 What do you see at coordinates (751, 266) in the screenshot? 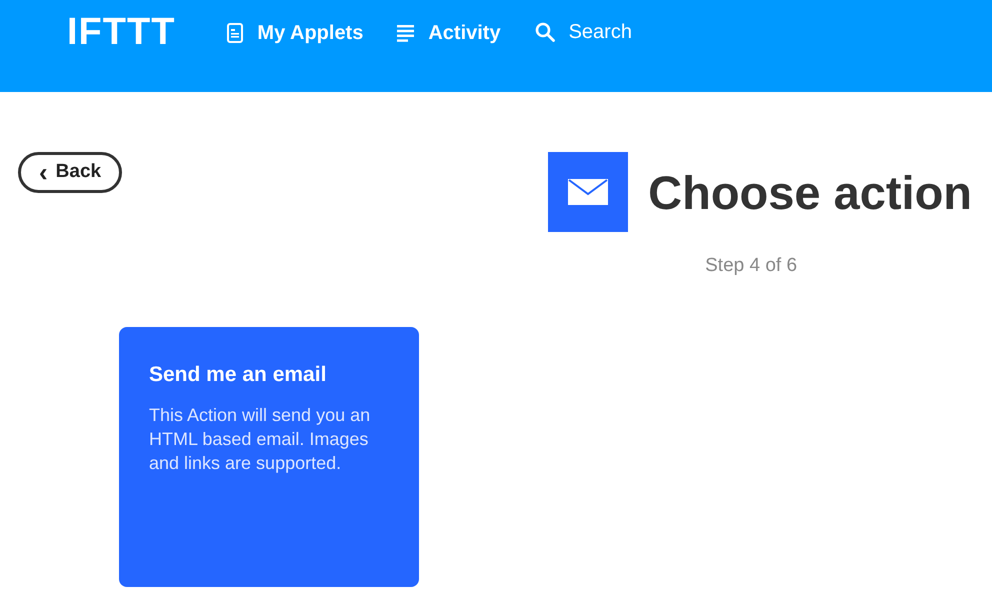
I see `step-indicator: Step 4 of 6` at bounding box center [751, 266].